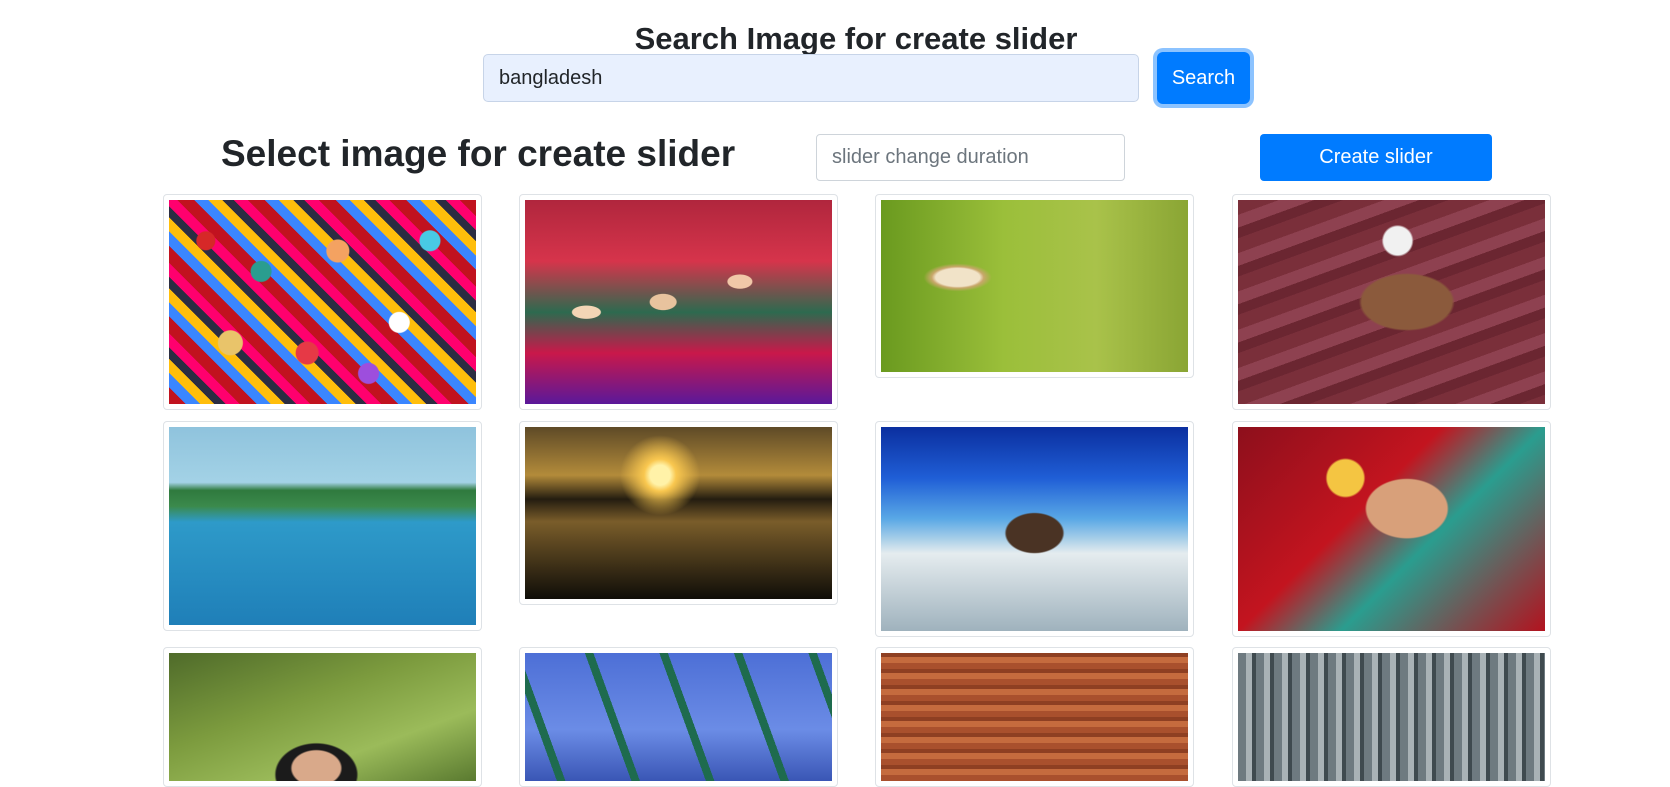 The image size is (1670, 787). I want to click on slider-duration-input, so click(970, 157).